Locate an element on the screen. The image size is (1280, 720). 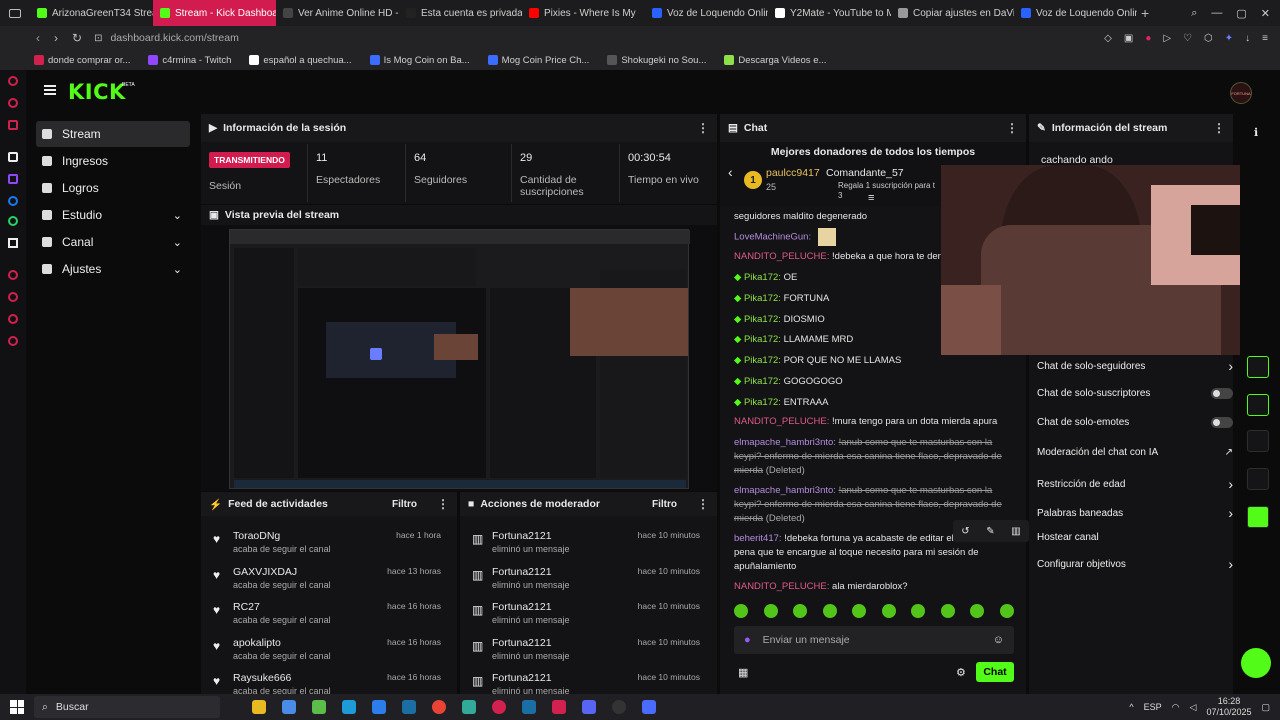
chat-message: ◆ Pika172: GOGOGOGO is located at coordinates (874, 382).